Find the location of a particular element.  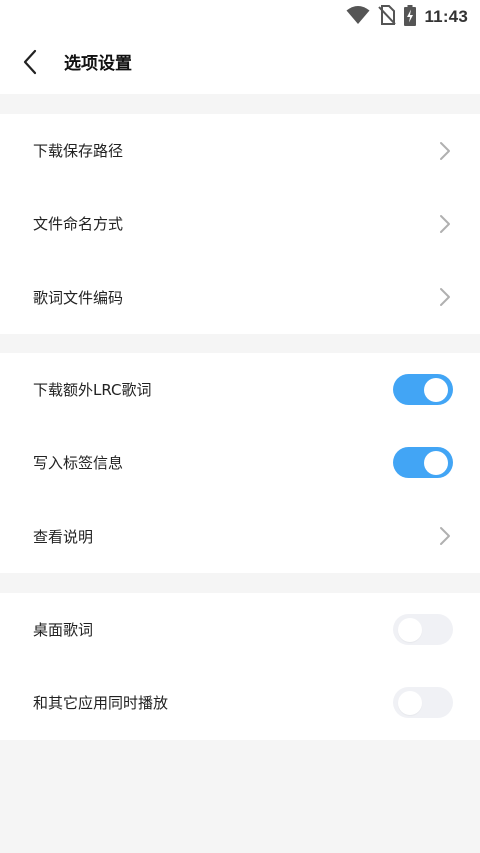

app-bar: 选项设置 is located at coordinates (240, 64).